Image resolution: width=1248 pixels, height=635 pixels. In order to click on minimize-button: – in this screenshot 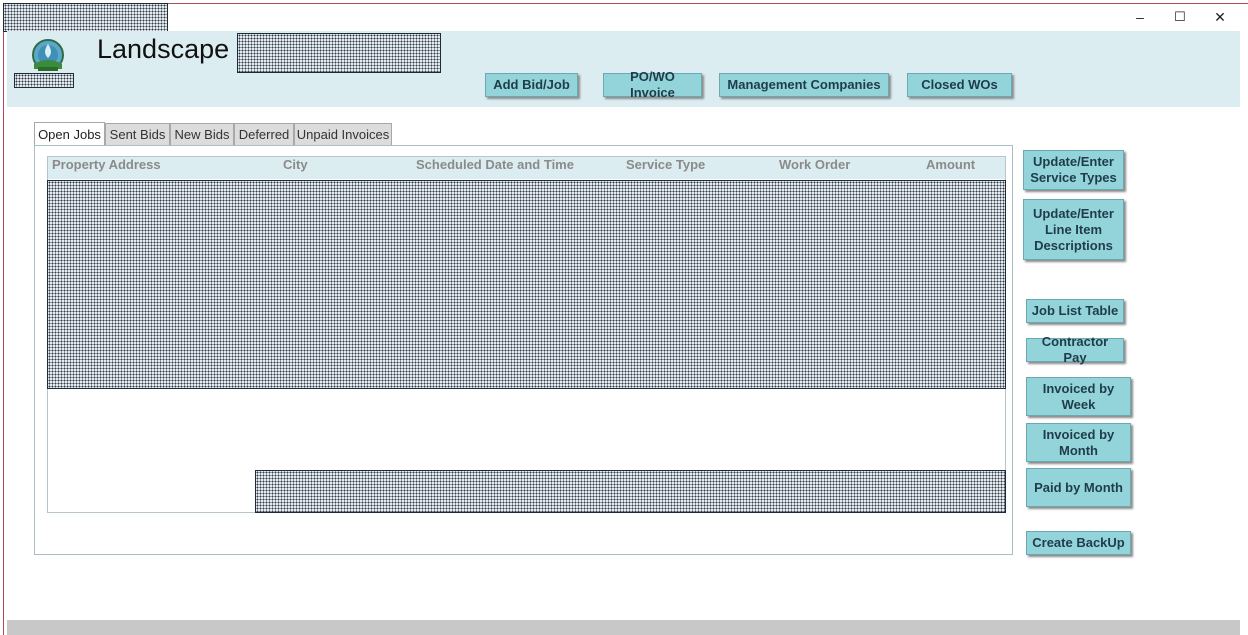, I will do `click(1140, 17)`.